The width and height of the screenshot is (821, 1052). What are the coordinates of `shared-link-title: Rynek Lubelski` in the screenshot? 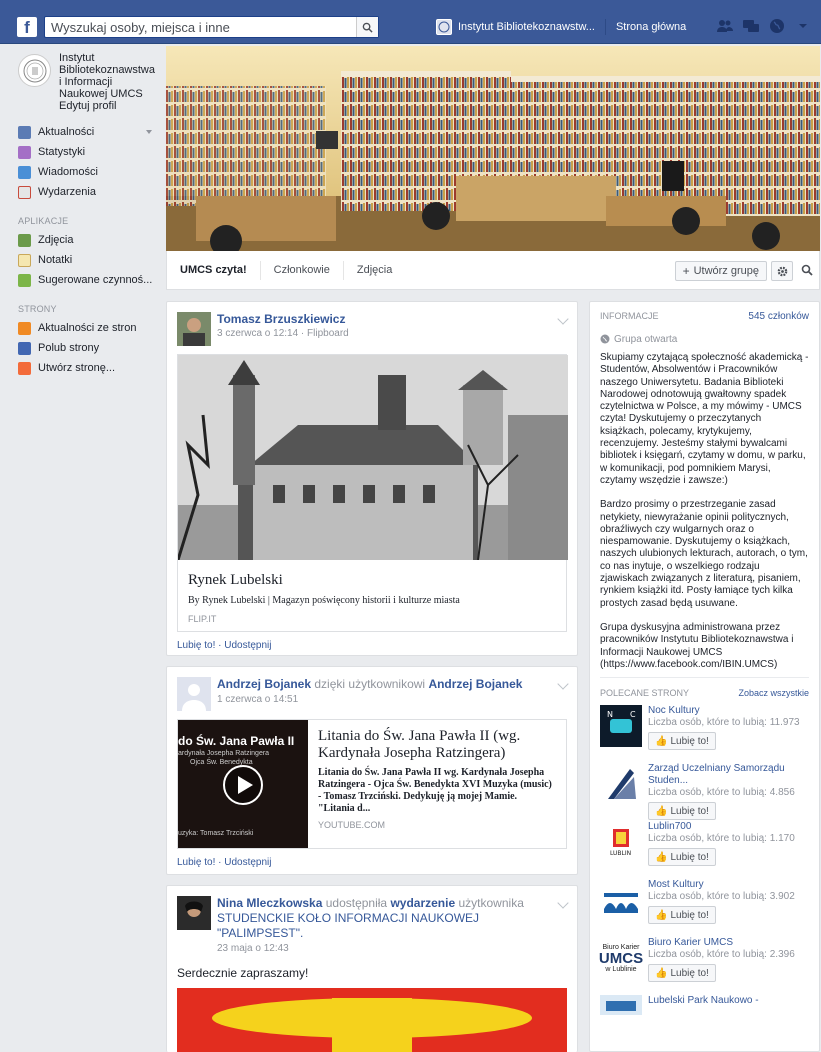 It's located at (372, 577).